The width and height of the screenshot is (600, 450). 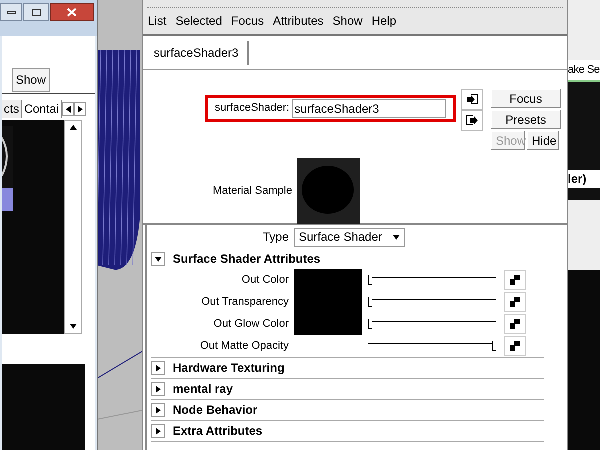 I want to click on field-label: surfaceShader:, so click(x=252, y=108).